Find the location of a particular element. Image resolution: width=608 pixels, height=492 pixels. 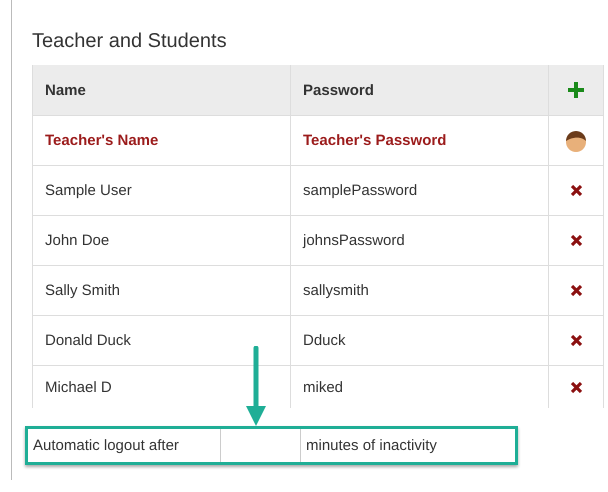

table-cell: Teacher's Password is located at coordinates (420, 141).